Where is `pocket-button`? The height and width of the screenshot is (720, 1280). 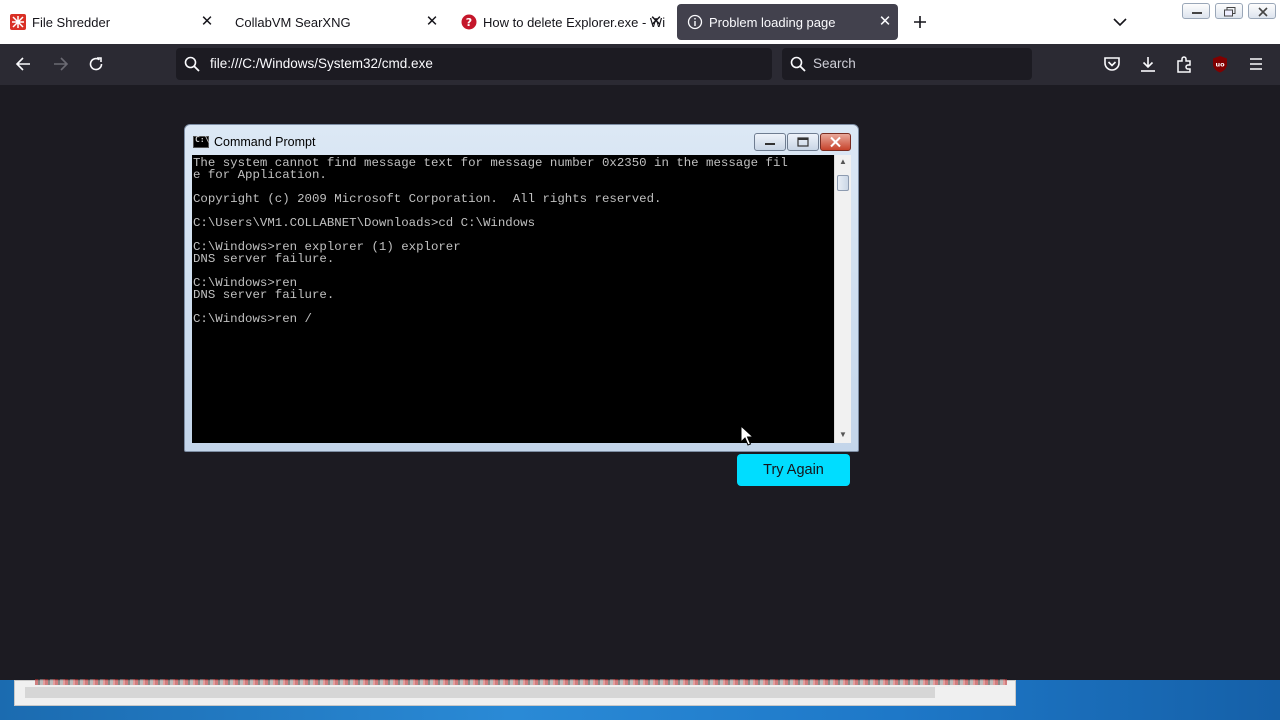
pocket-button is located at coordinates (1112, 64).